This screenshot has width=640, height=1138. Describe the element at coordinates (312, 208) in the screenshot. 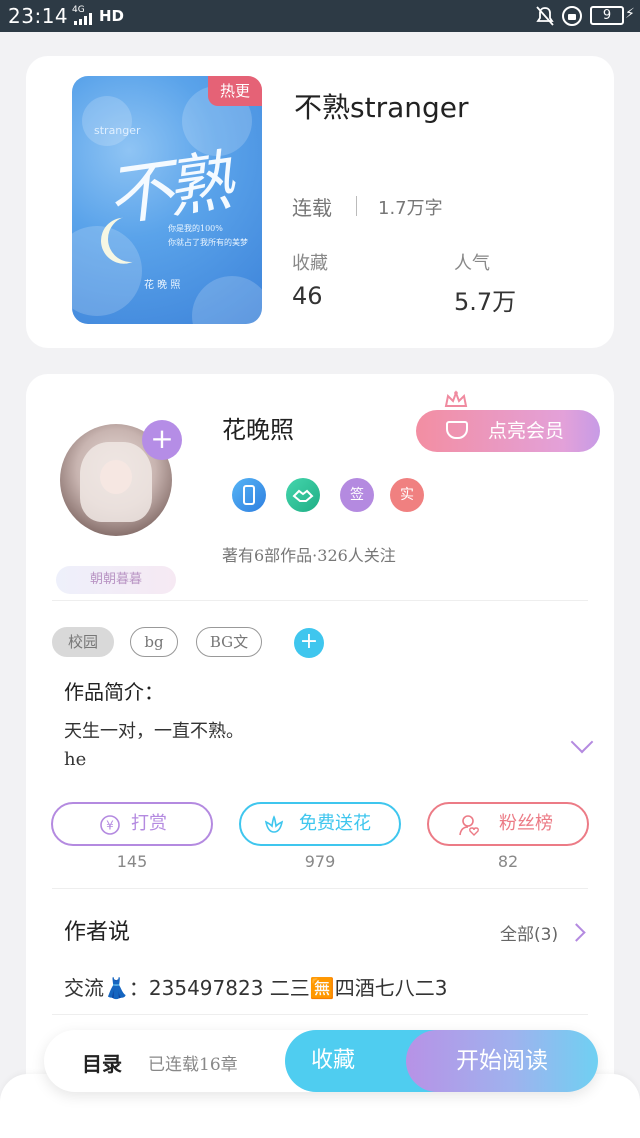

I see `serial-status: 连载` at that location.